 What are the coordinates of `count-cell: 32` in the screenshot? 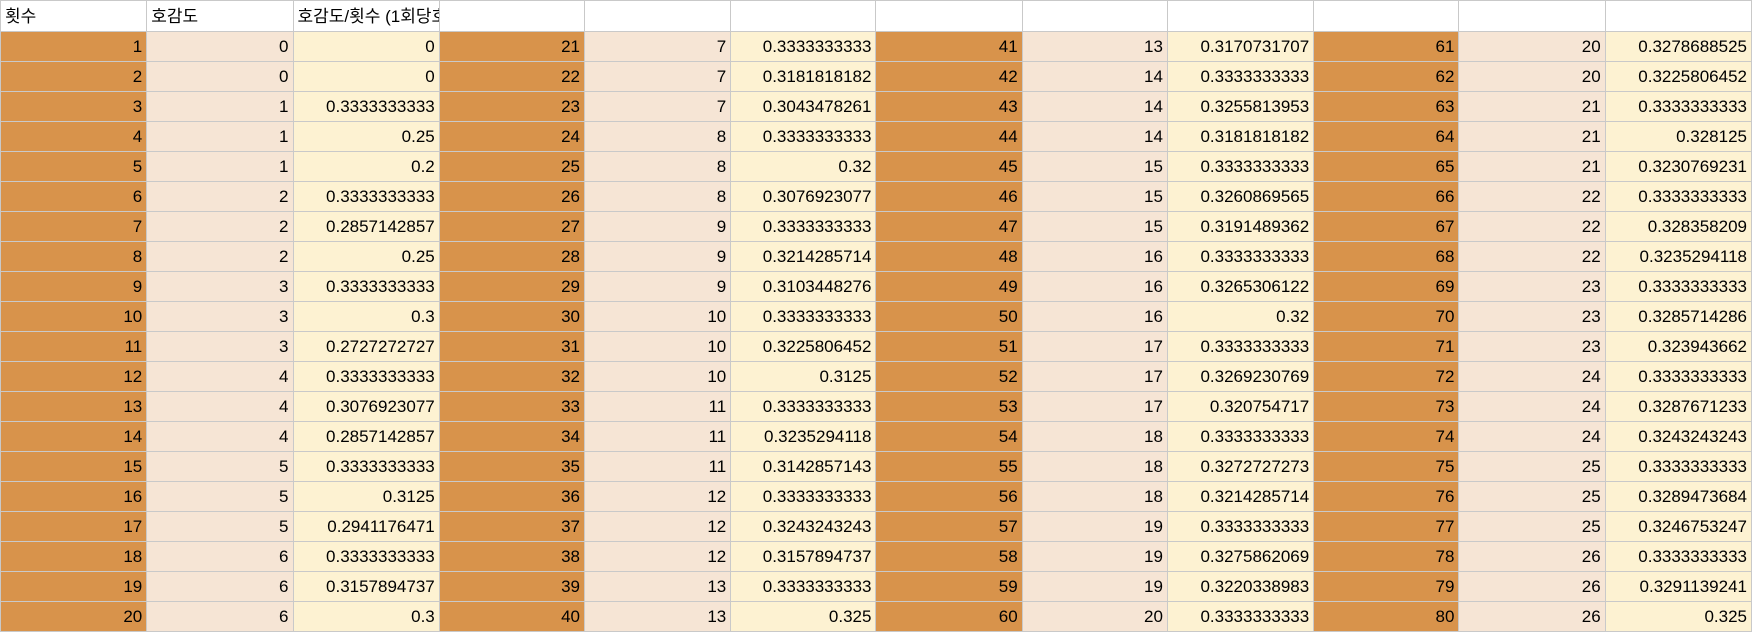 It's located at (511, 376).